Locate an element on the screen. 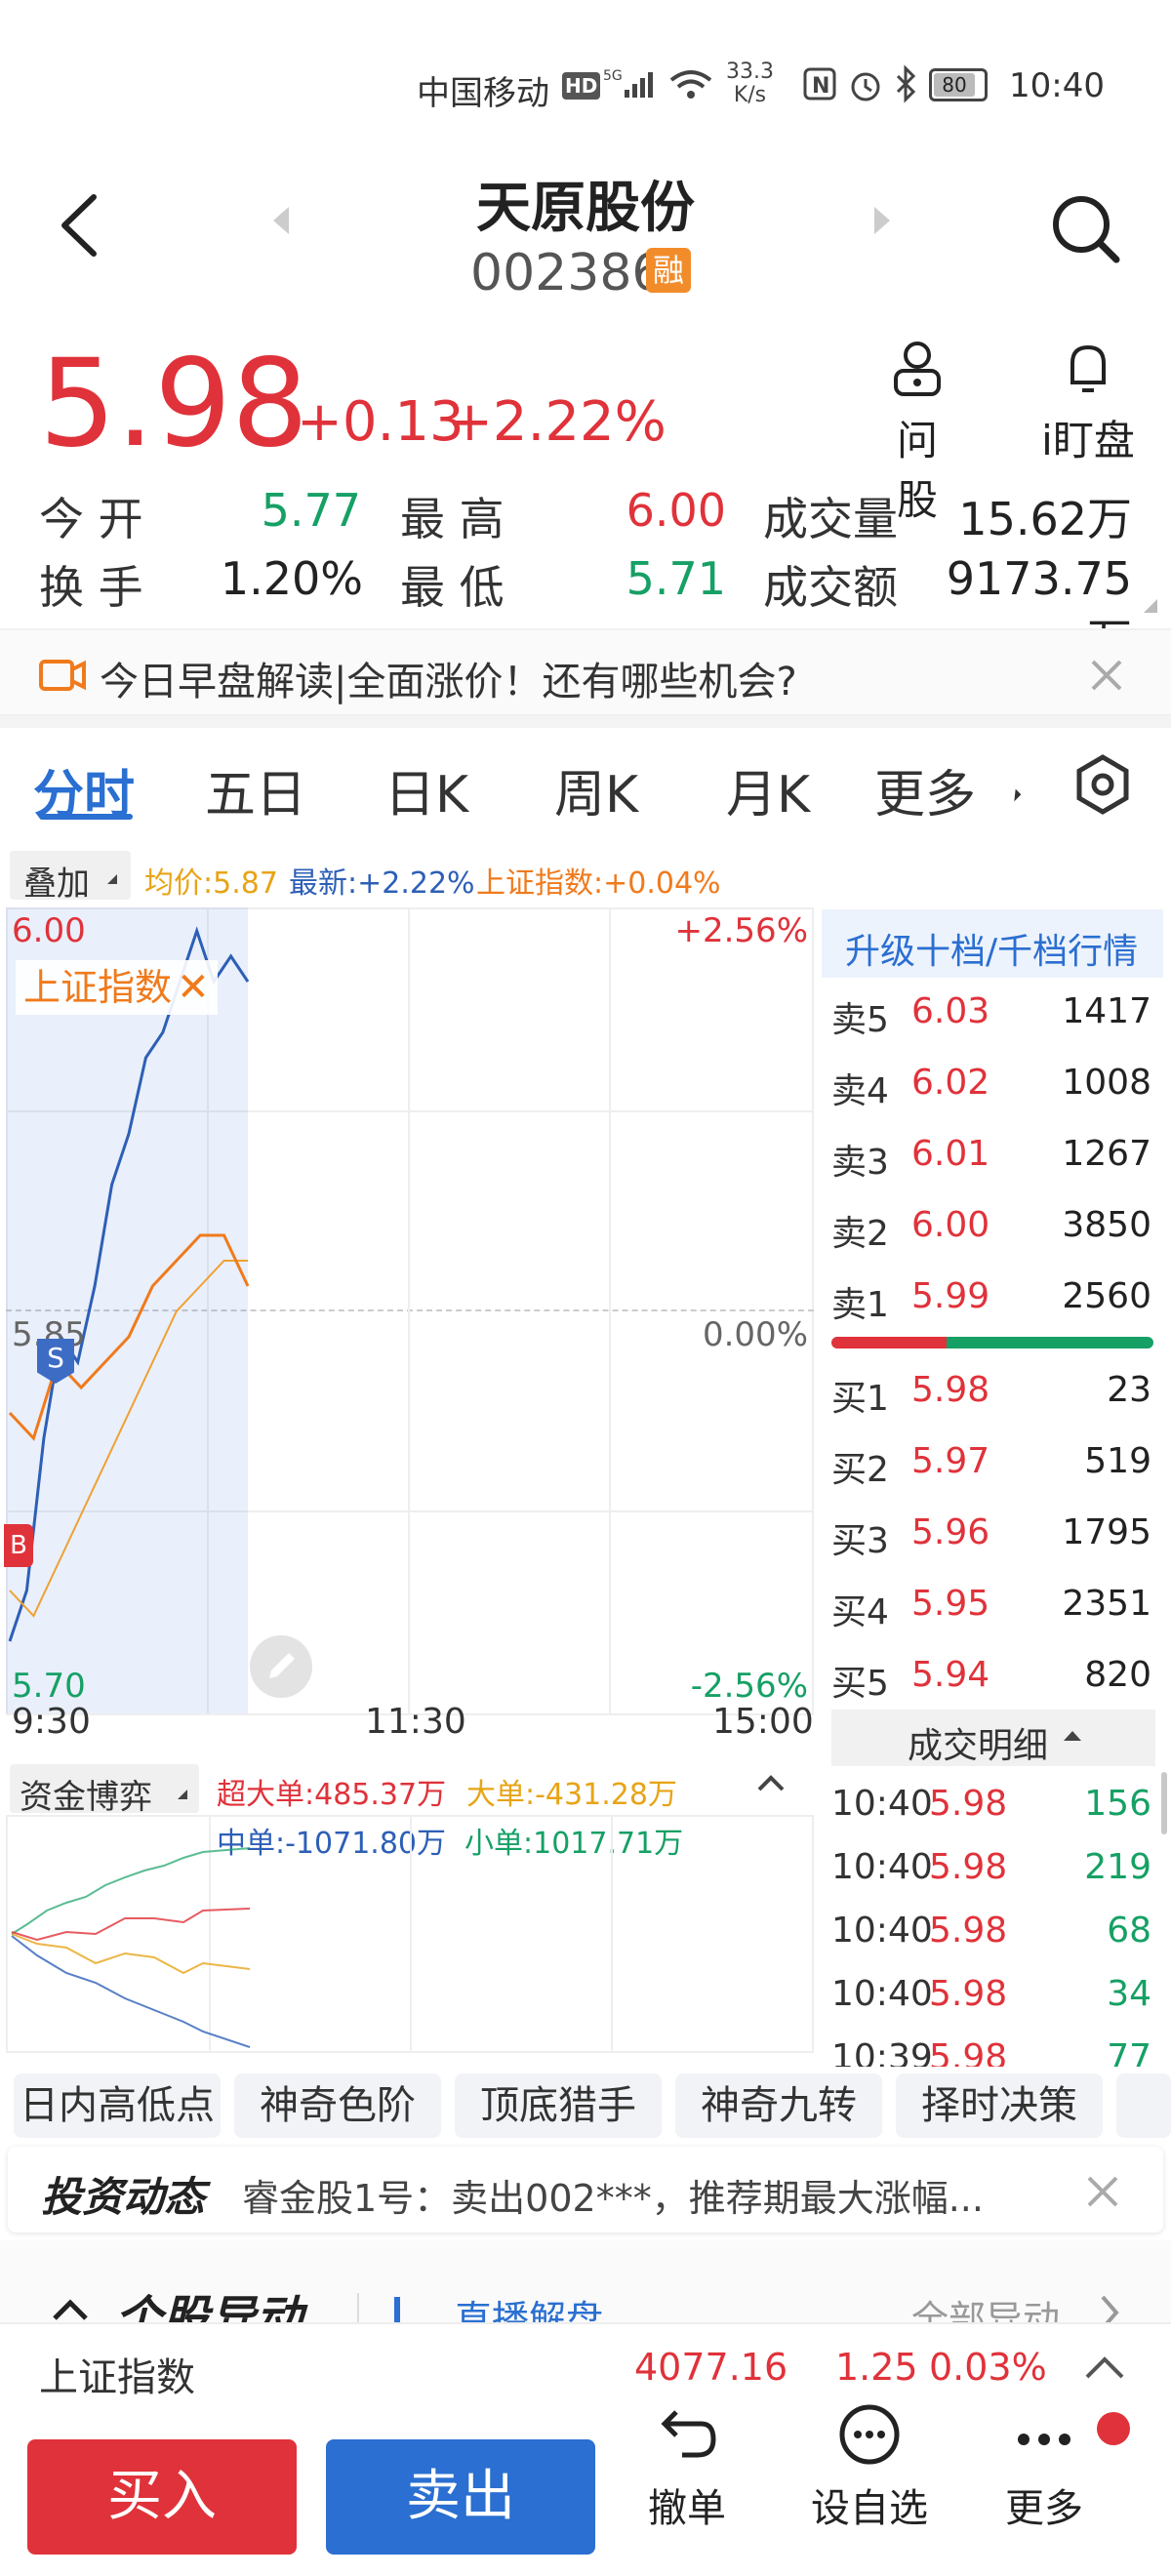 The image size is (1171, 2576). expand-up-icon is located at coordinates (1104, 2368).